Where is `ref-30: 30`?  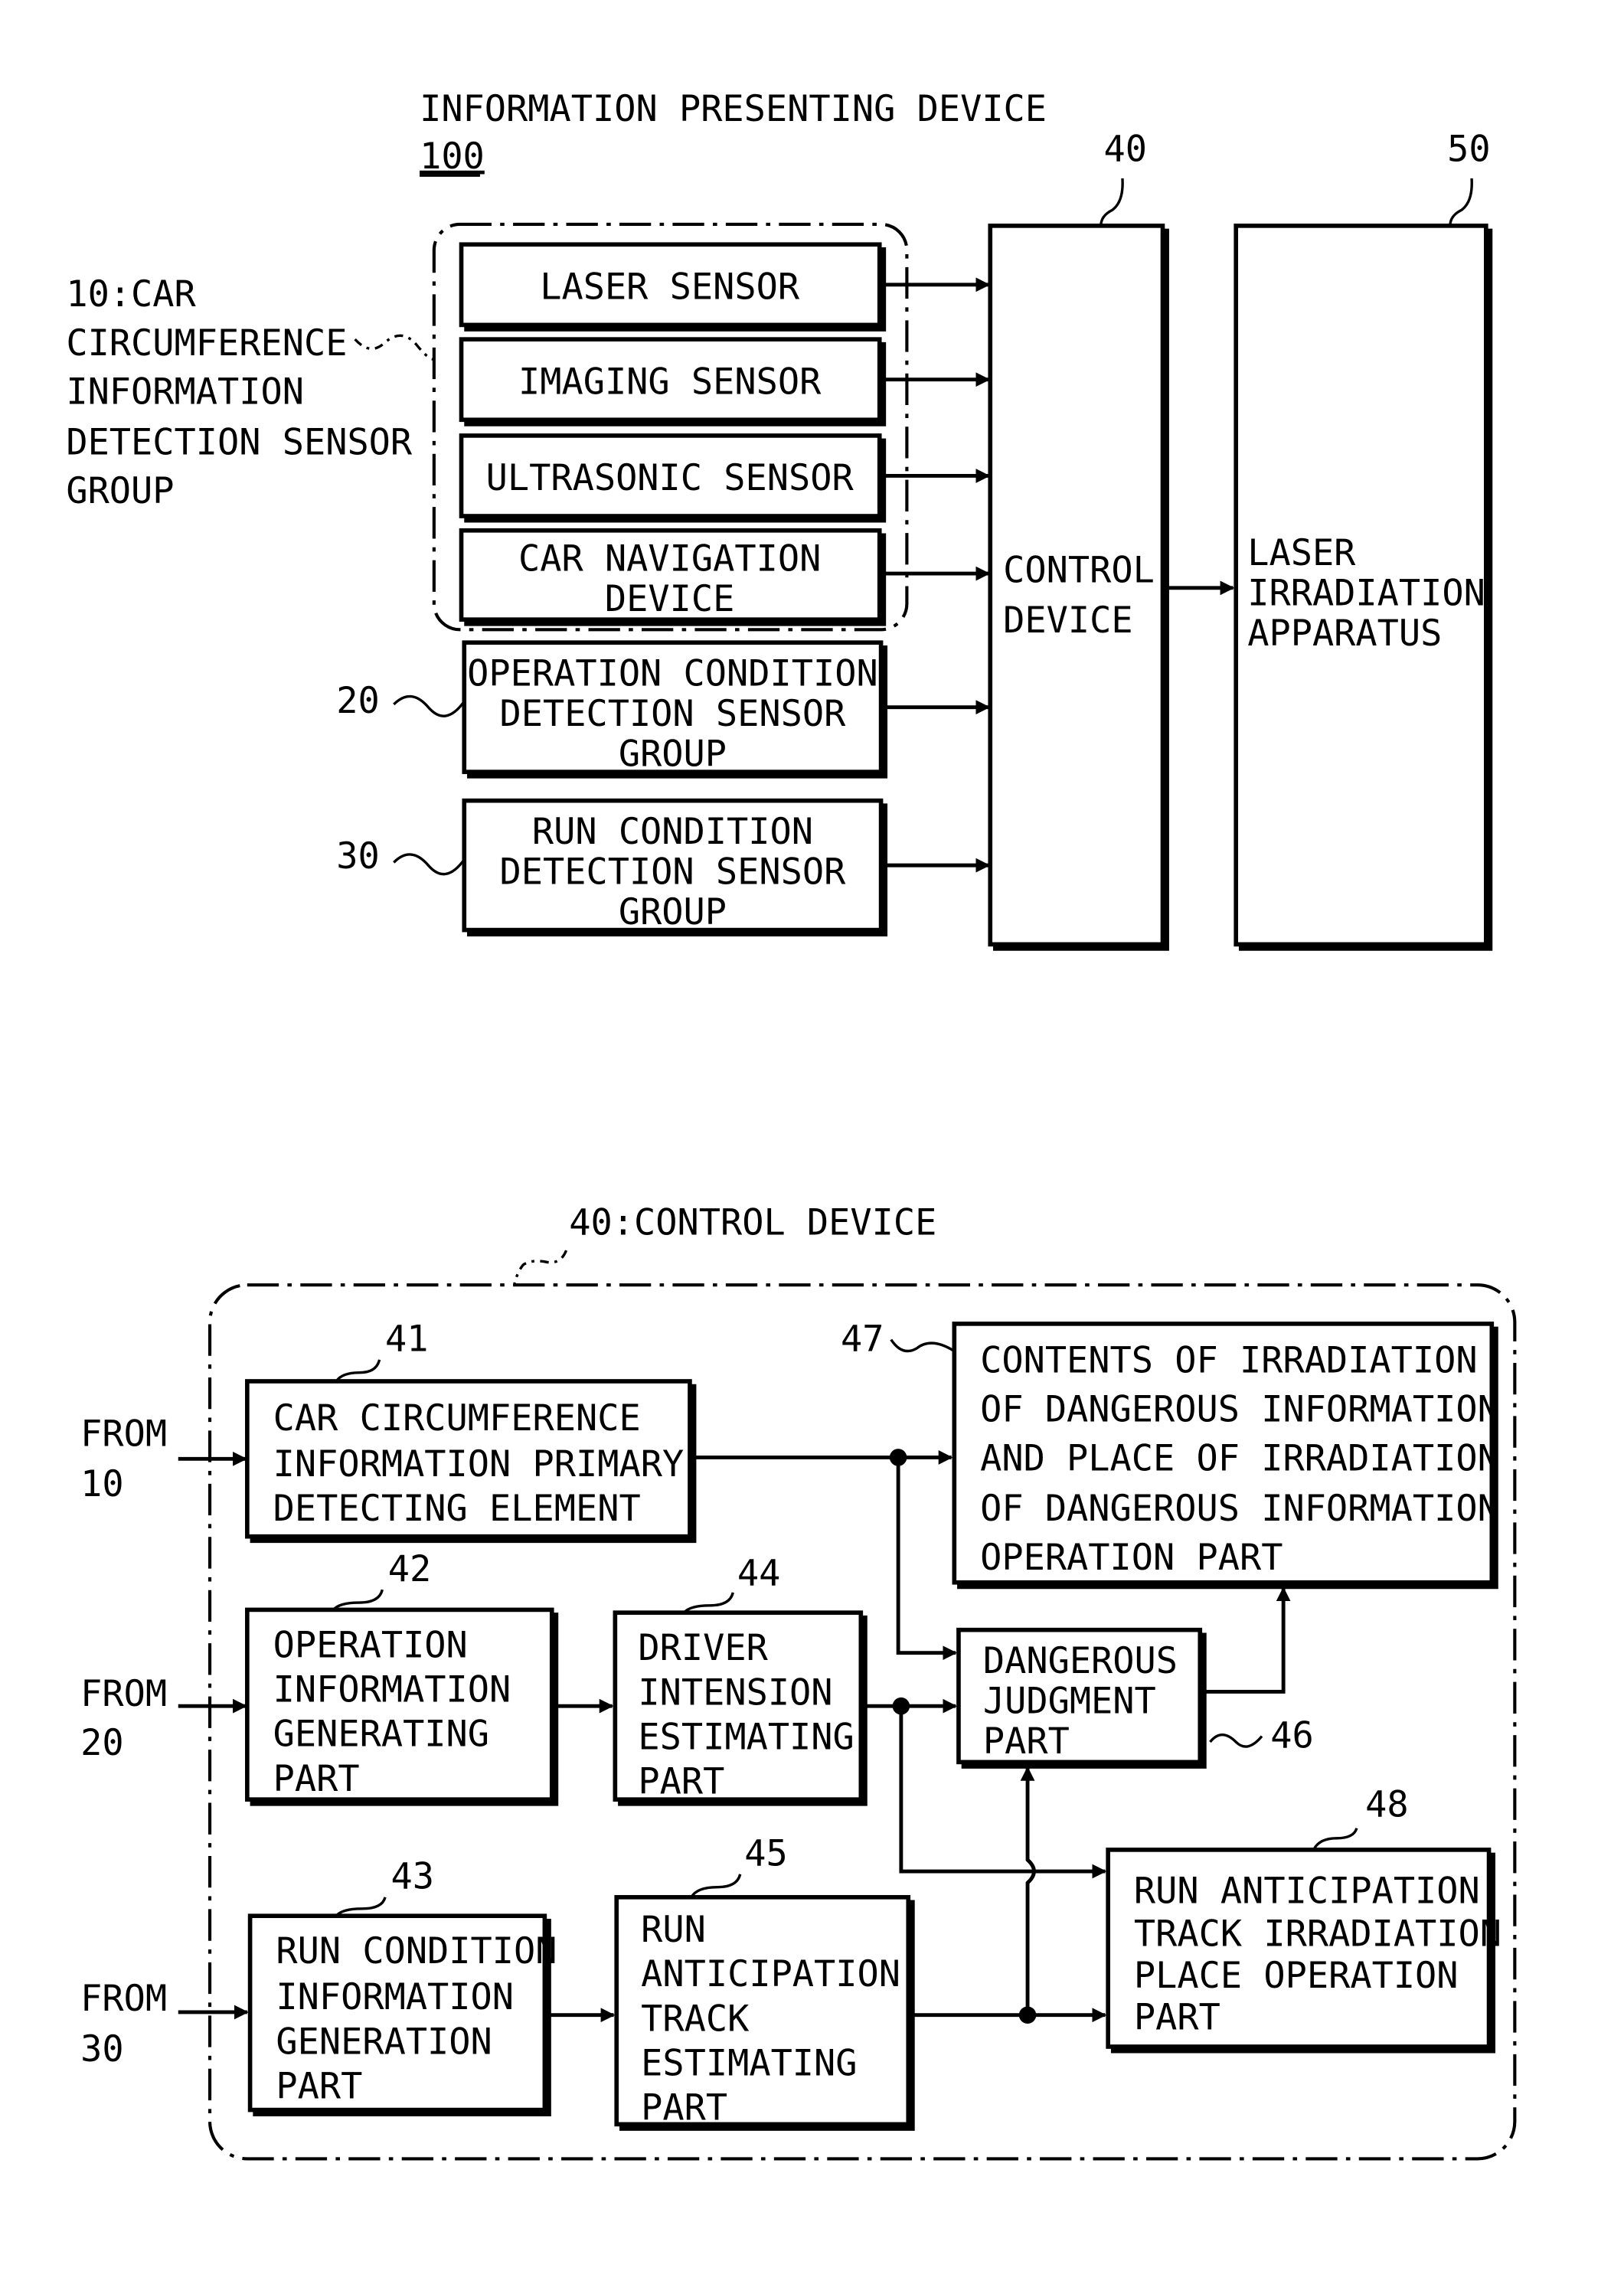
ref-30: 30 is located at coordinates (358, 856).